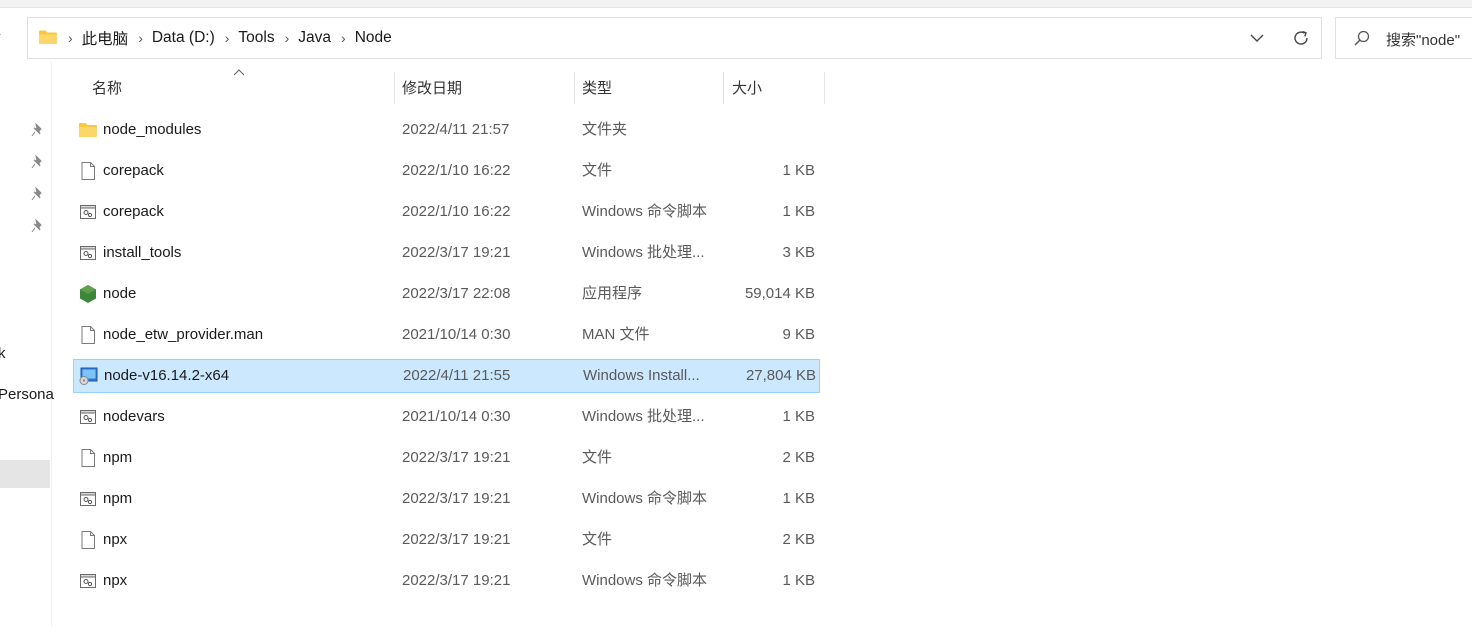  I want to click on search-input: 搜索"node", so click(1403, 38).